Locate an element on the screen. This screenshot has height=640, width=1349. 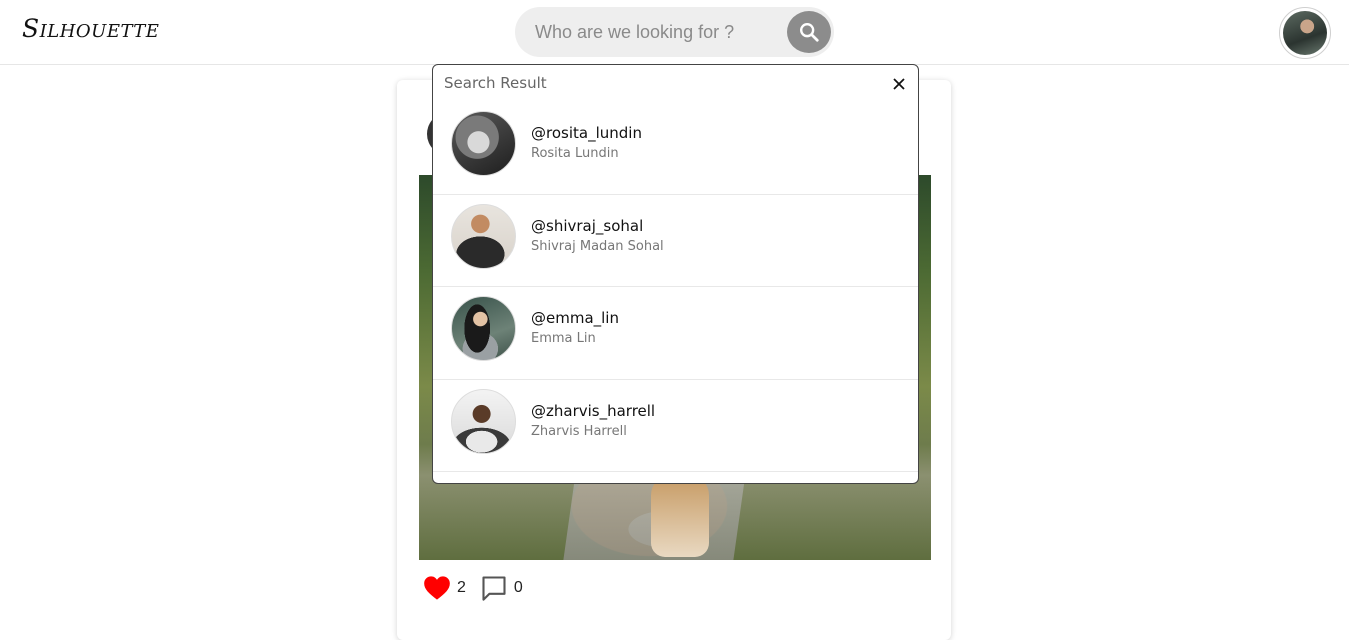
post-actions: 2 0 is located at coordinates (473, 588).